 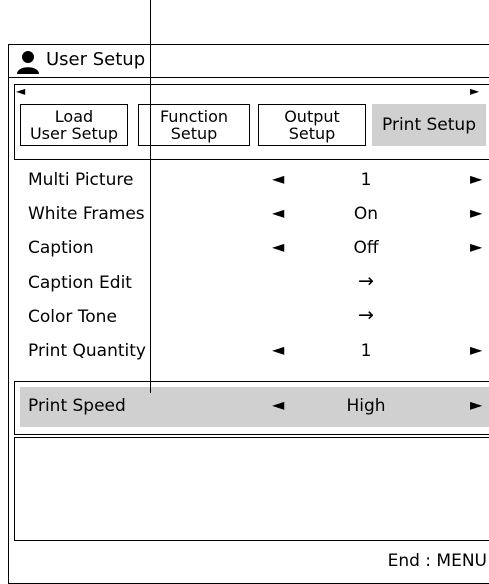 I want to click on setting-label: Caption Edit, so click(x=80, y=283).